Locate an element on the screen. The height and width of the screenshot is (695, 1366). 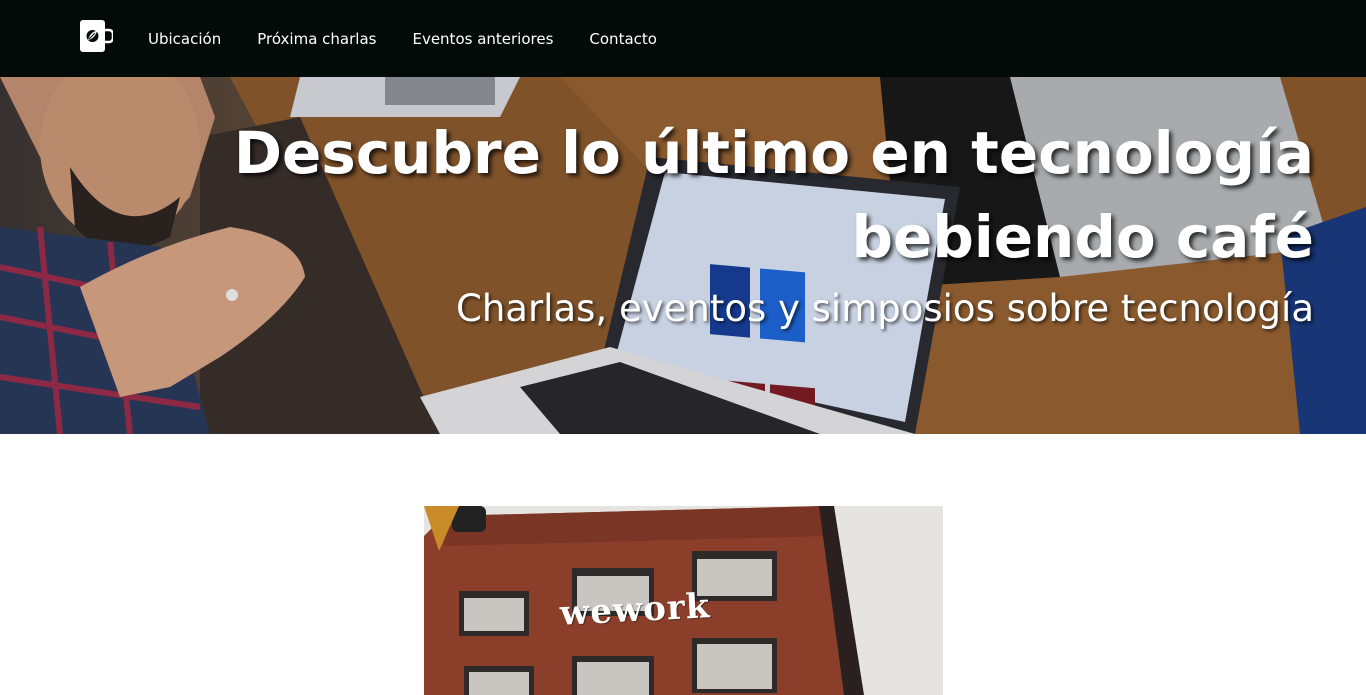
nav-link-eventos-anteriores: Eventos anteriores is located at coordinates (482, 39).